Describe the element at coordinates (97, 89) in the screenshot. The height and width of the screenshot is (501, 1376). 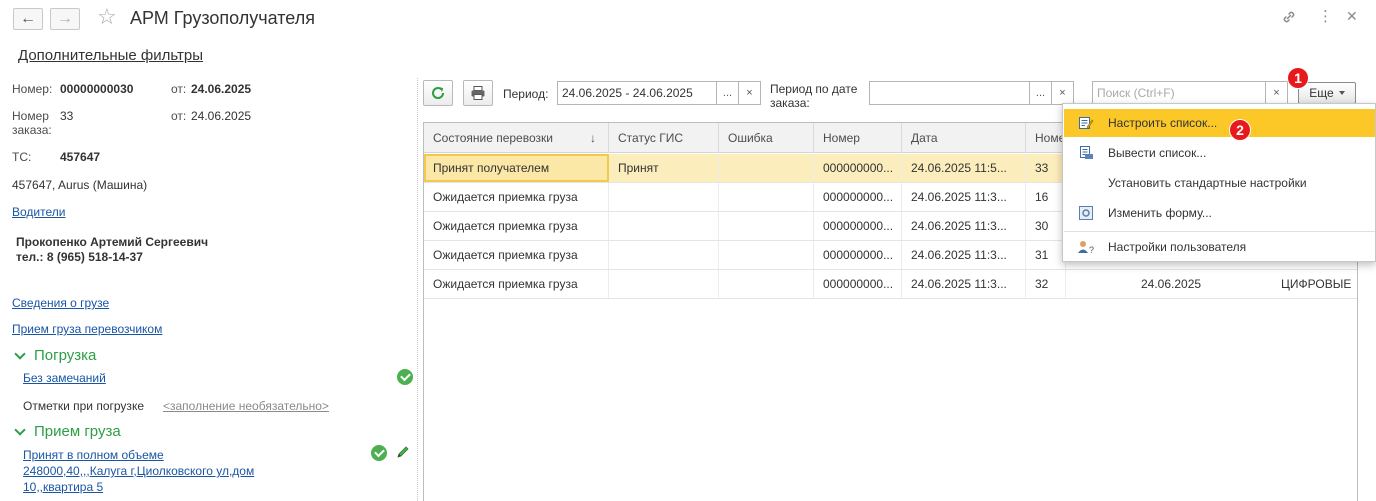
I see `number-value: 00000000030` at that location.